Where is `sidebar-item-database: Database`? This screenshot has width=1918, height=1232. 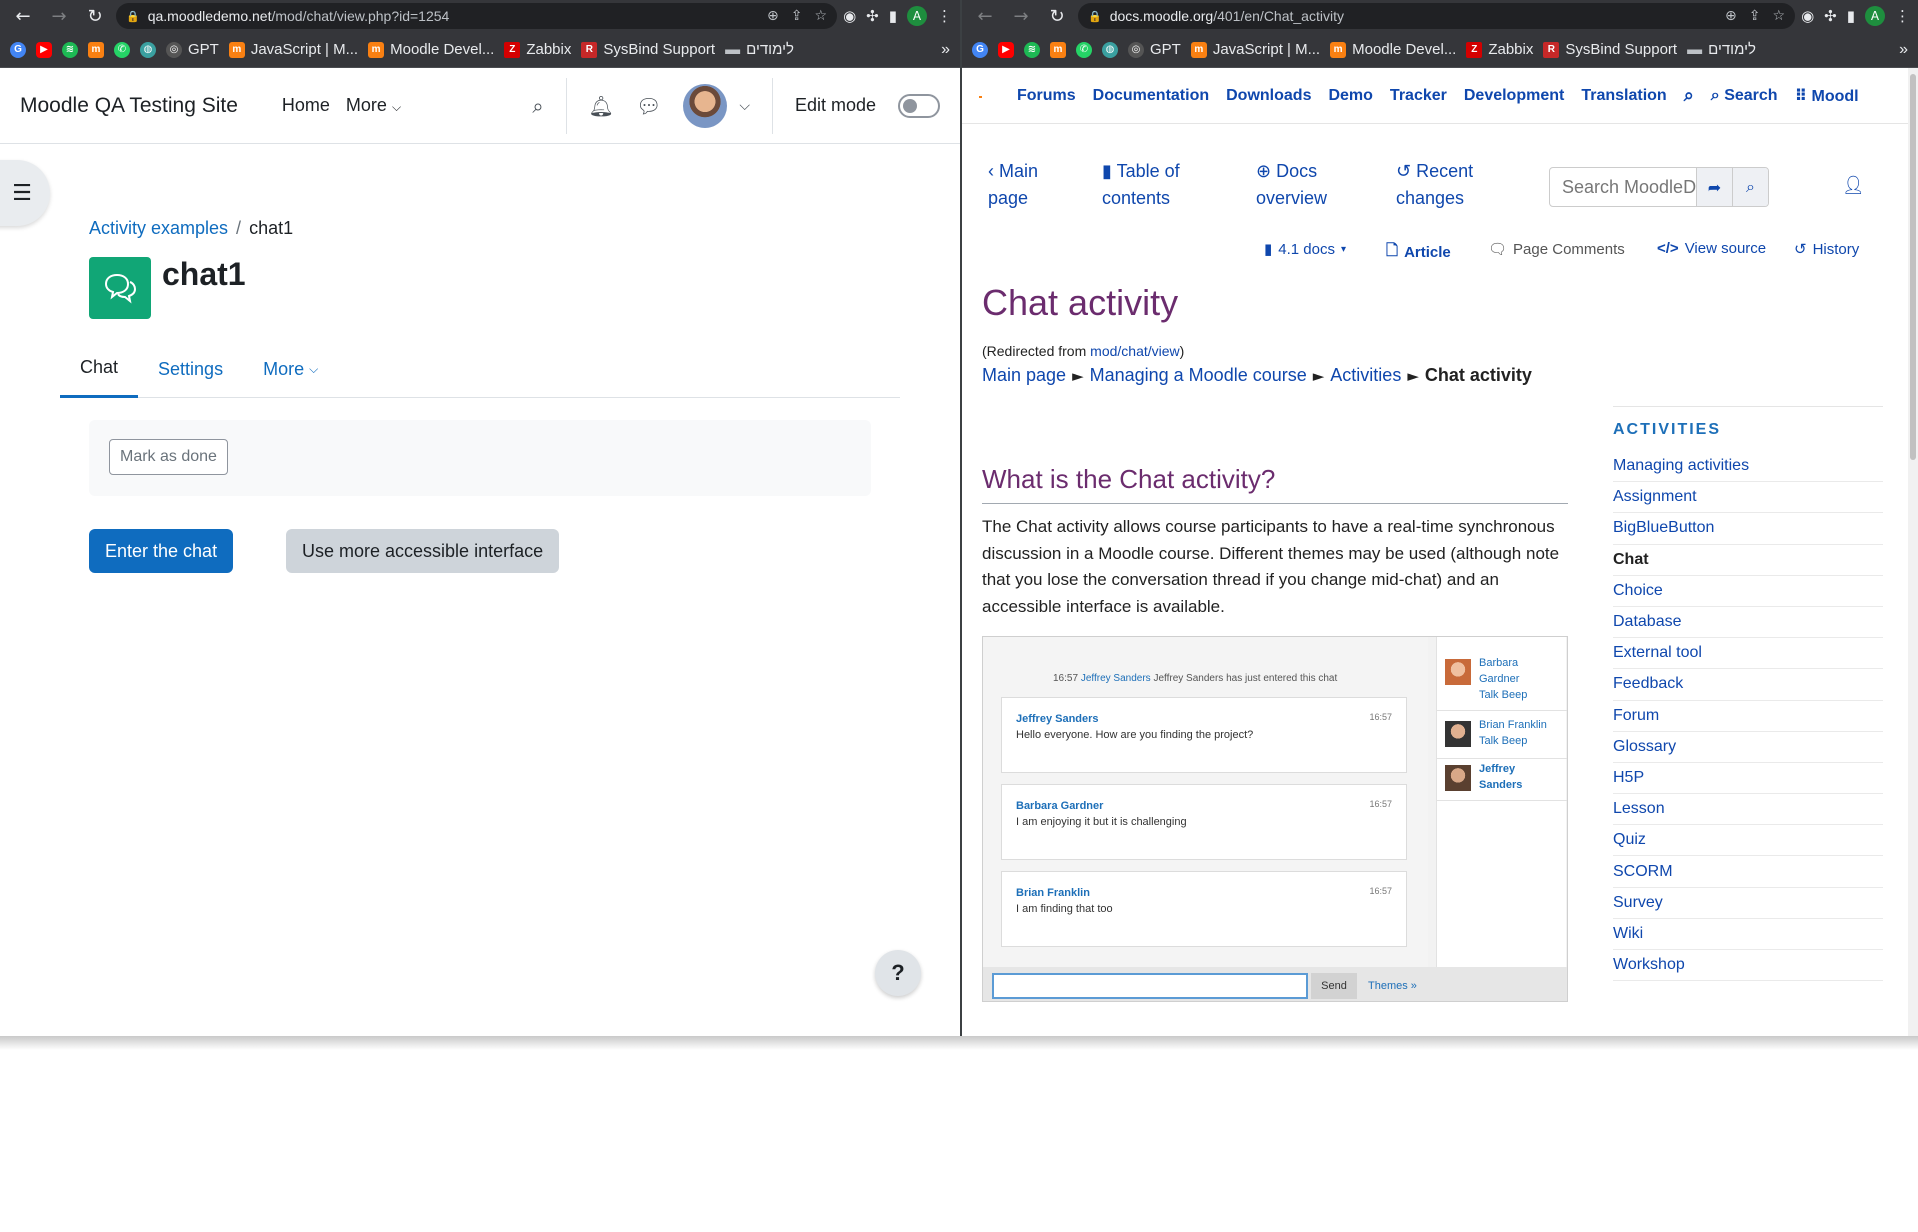
sidebar-item-database: Database is located at coordinates (1748, 623).